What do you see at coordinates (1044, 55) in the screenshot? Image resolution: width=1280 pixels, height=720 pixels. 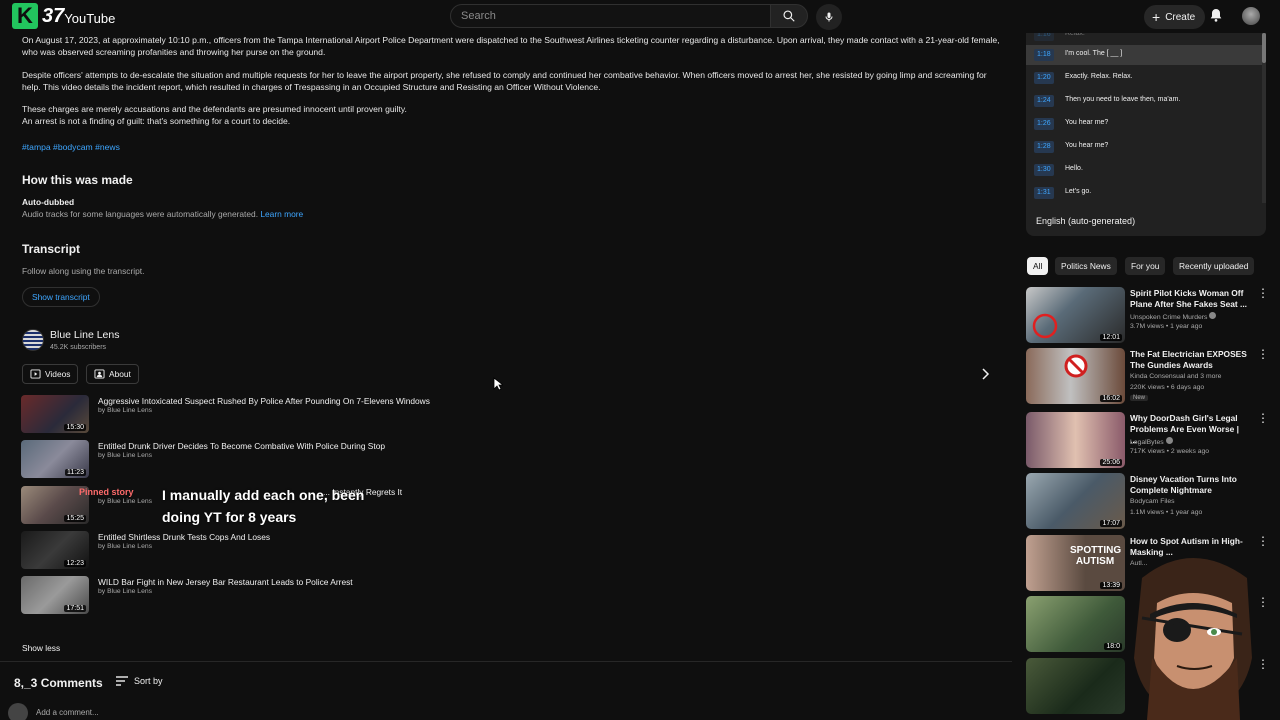 I see `transcript-time: 1:18` at bounding box center [1044, 55].